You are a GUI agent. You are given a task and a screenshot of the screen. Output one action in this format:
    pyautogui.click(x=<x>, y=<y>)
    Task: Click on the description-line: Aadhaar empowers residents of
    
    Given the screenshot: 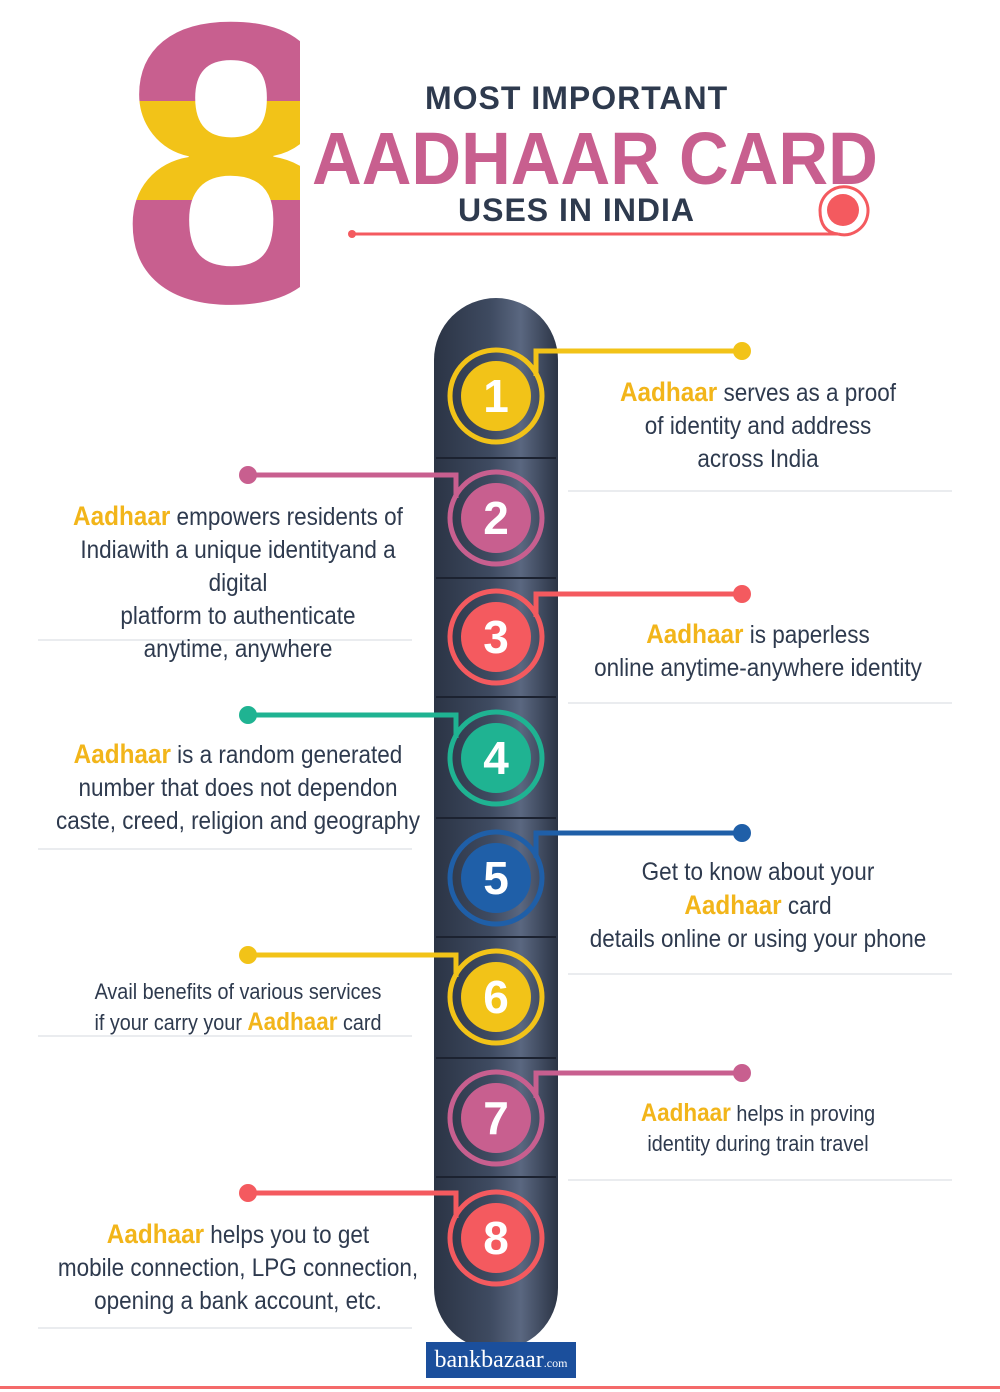 What is the action you would take?
    pyautogui.click(x=238, y=517)
    